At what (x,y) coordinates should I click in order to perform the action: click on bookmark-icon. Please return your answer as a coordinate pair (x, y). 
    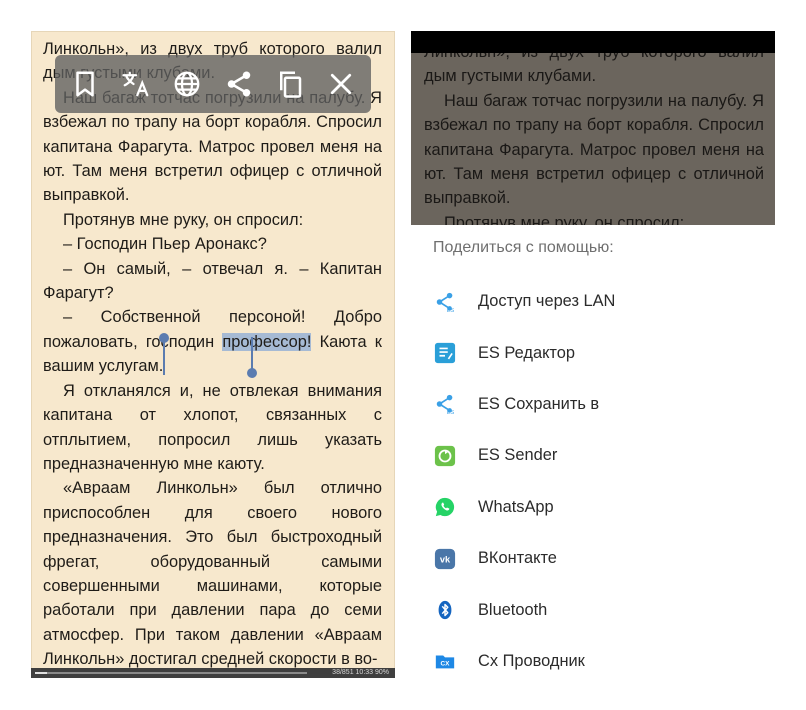
    Looking at the image, I should click on (84, 84).